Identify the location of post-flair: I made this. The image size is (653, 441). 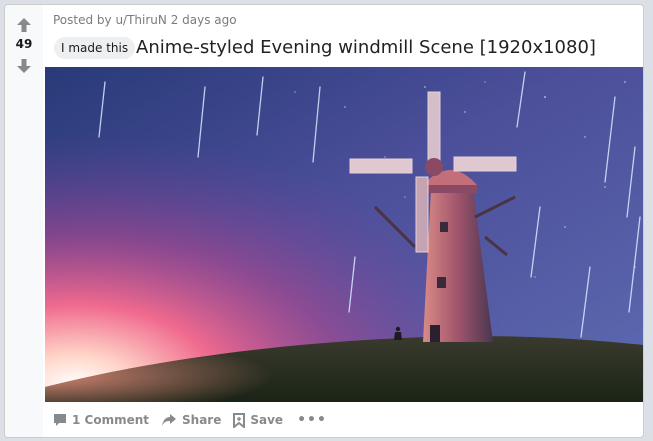
(95, 48).